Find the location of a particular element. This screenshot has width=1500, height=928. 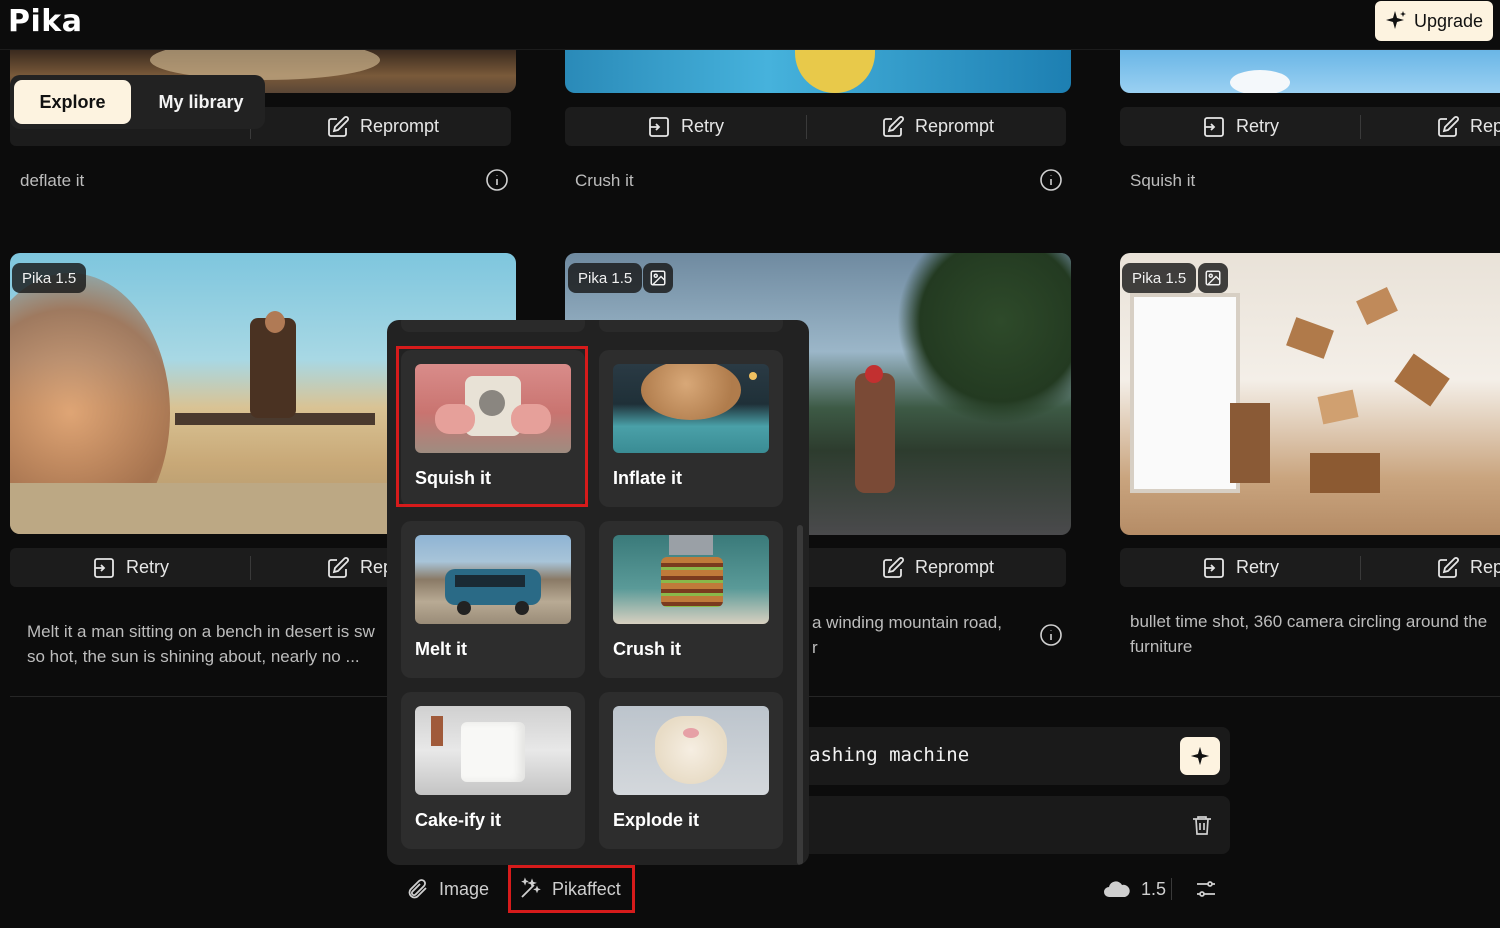

image-label: Image is located at coordinates (464, 888).